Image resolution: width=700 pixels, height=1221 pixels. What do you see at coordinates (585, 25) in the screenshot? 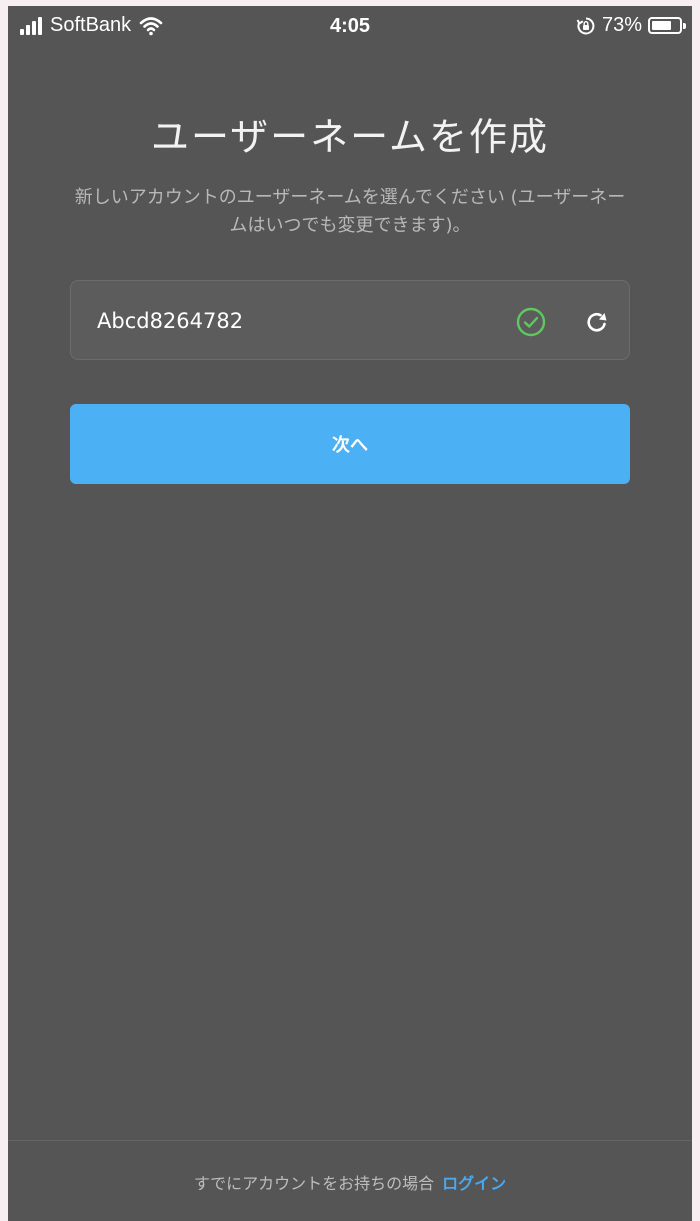
I see `rotation-lock-icon` at bounding box center [585, 25].